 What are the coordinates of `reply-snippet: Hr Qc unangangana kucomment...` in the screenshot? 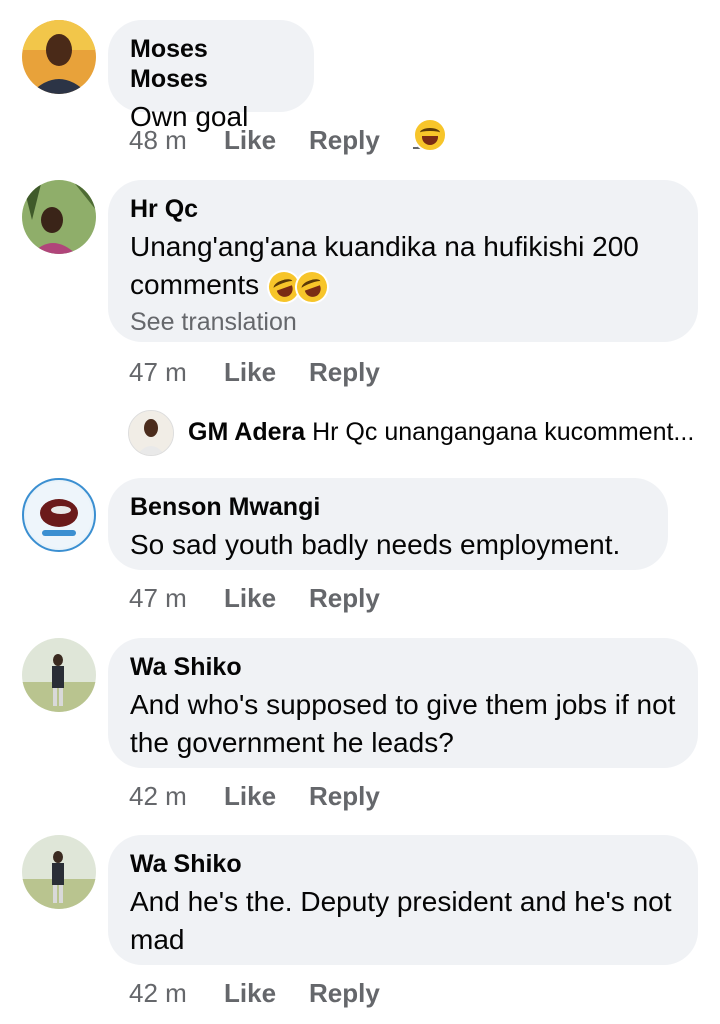 It's located at (503, 432).